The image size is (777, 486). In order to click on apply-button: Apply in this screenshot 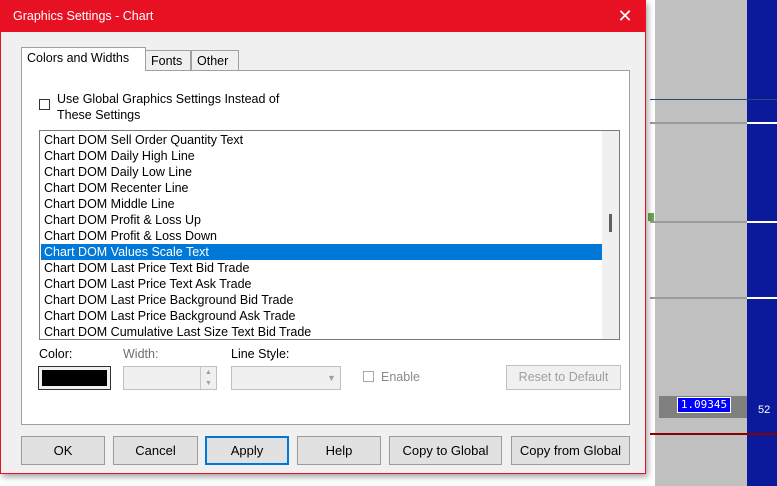, I will do `click(247, 450)`.